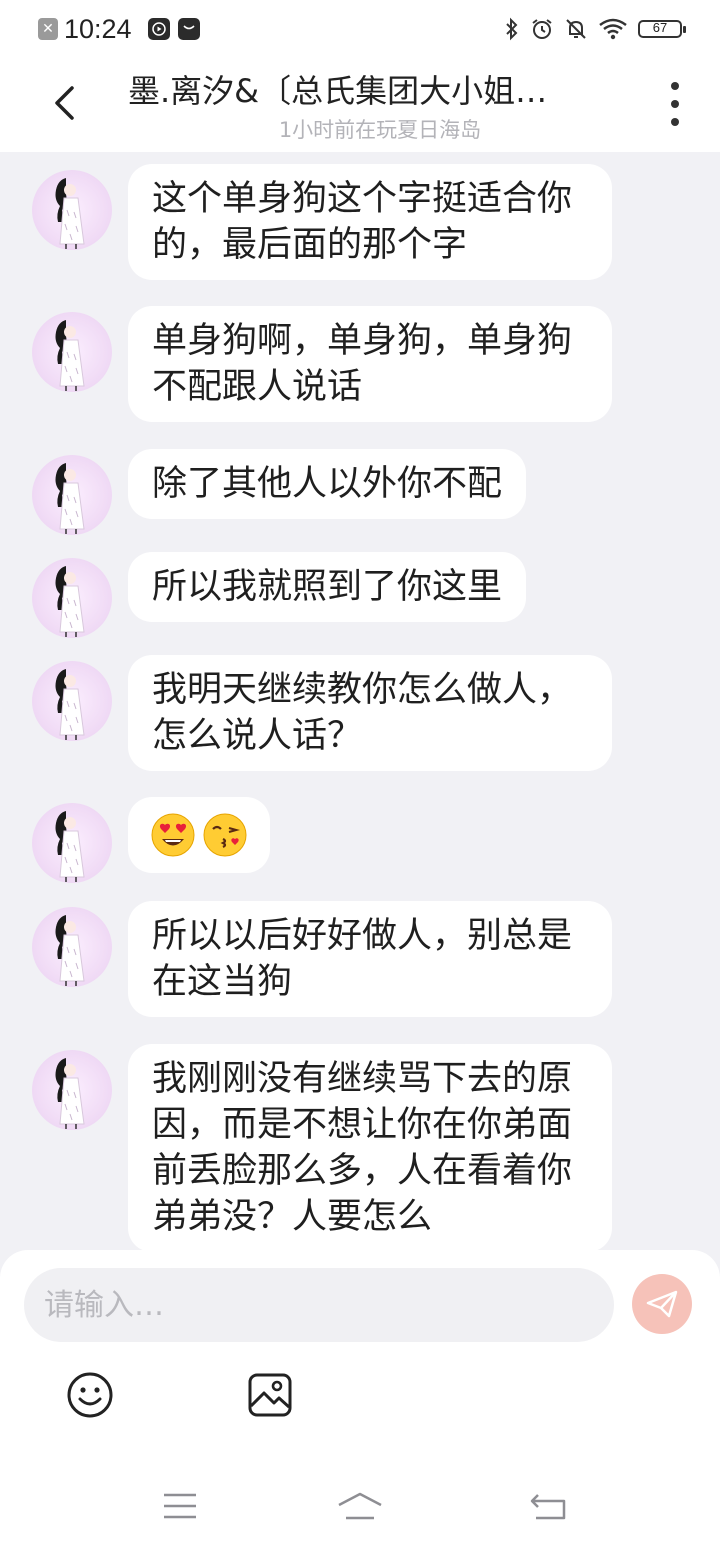 The image size is (720, 1544). What do you see at coordinates (319, 1305) in the screenshot?
I see `message-input` at bounding box center [319, 1305].